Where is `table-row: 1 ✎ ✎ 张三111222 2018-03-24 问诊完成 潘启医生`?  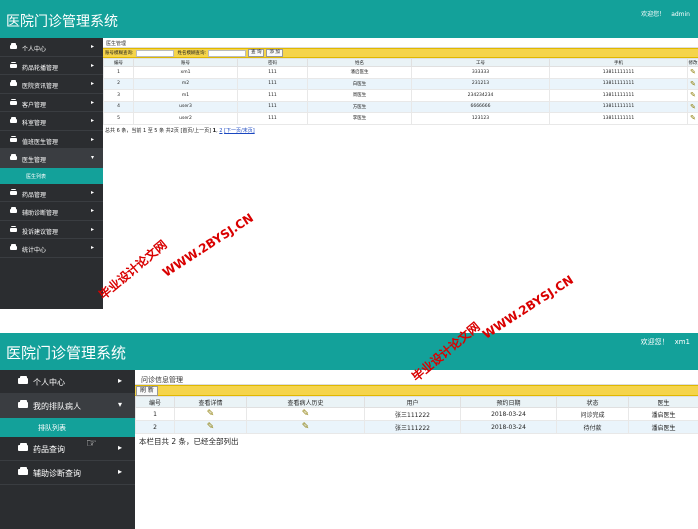
table-row: 1 ✎ ✎ 张三111222 2018-03-24 问诊完成 潘启医生 is located at coordinates (416, 414).